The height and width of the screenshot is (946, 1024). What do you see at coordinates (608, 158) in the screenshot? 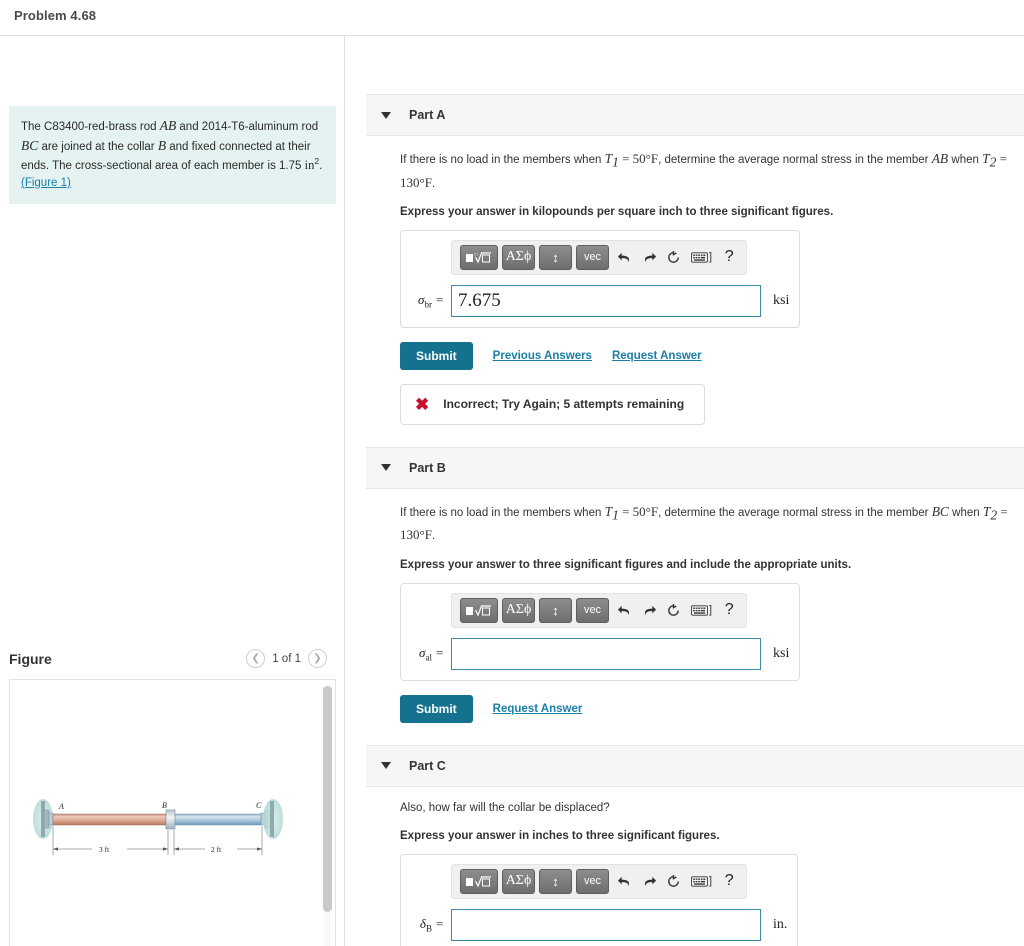
I see `qa-v1: T` at bounding box center [608, 158].